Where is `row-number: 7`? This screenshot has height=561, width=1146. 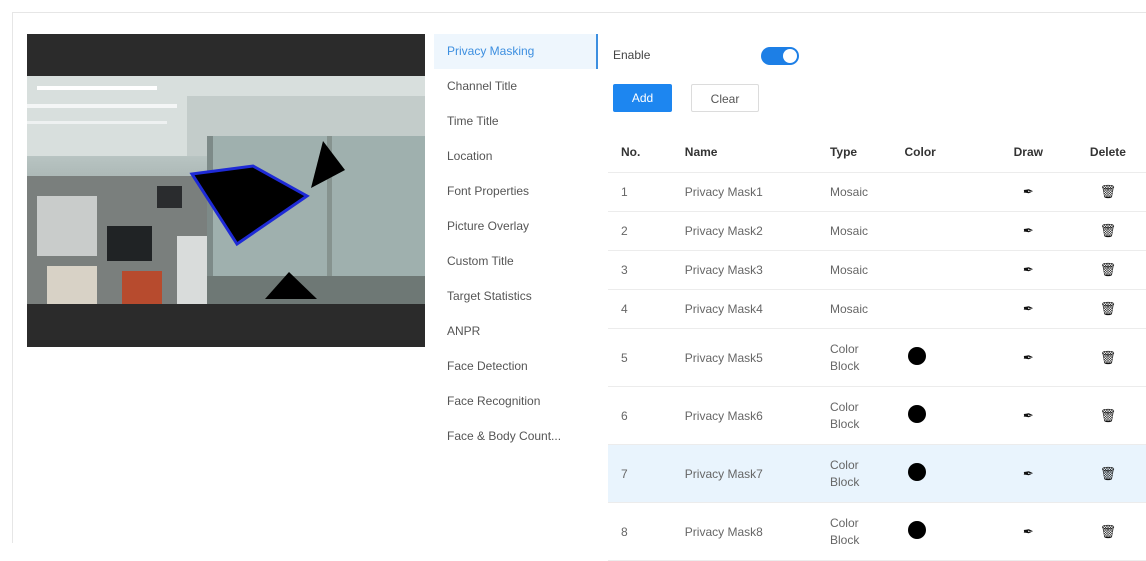 row-number: 7 is located at coordinates (646, 473).